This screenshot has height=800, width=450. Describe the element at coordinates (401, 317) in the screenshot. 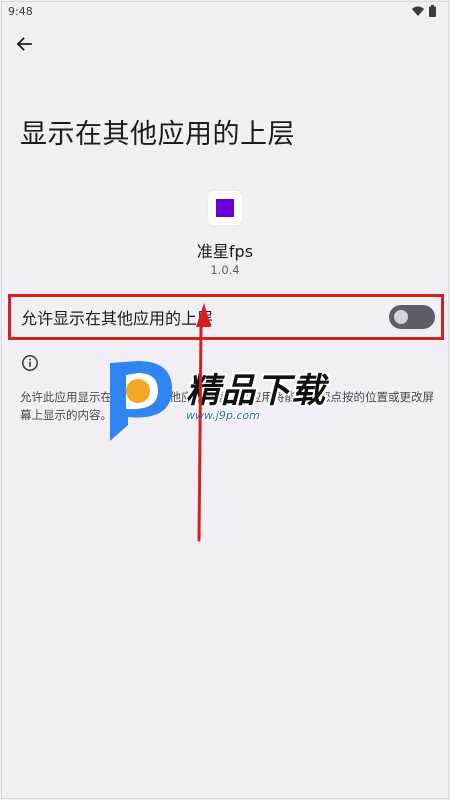

I see `switch-thumb` at that location.